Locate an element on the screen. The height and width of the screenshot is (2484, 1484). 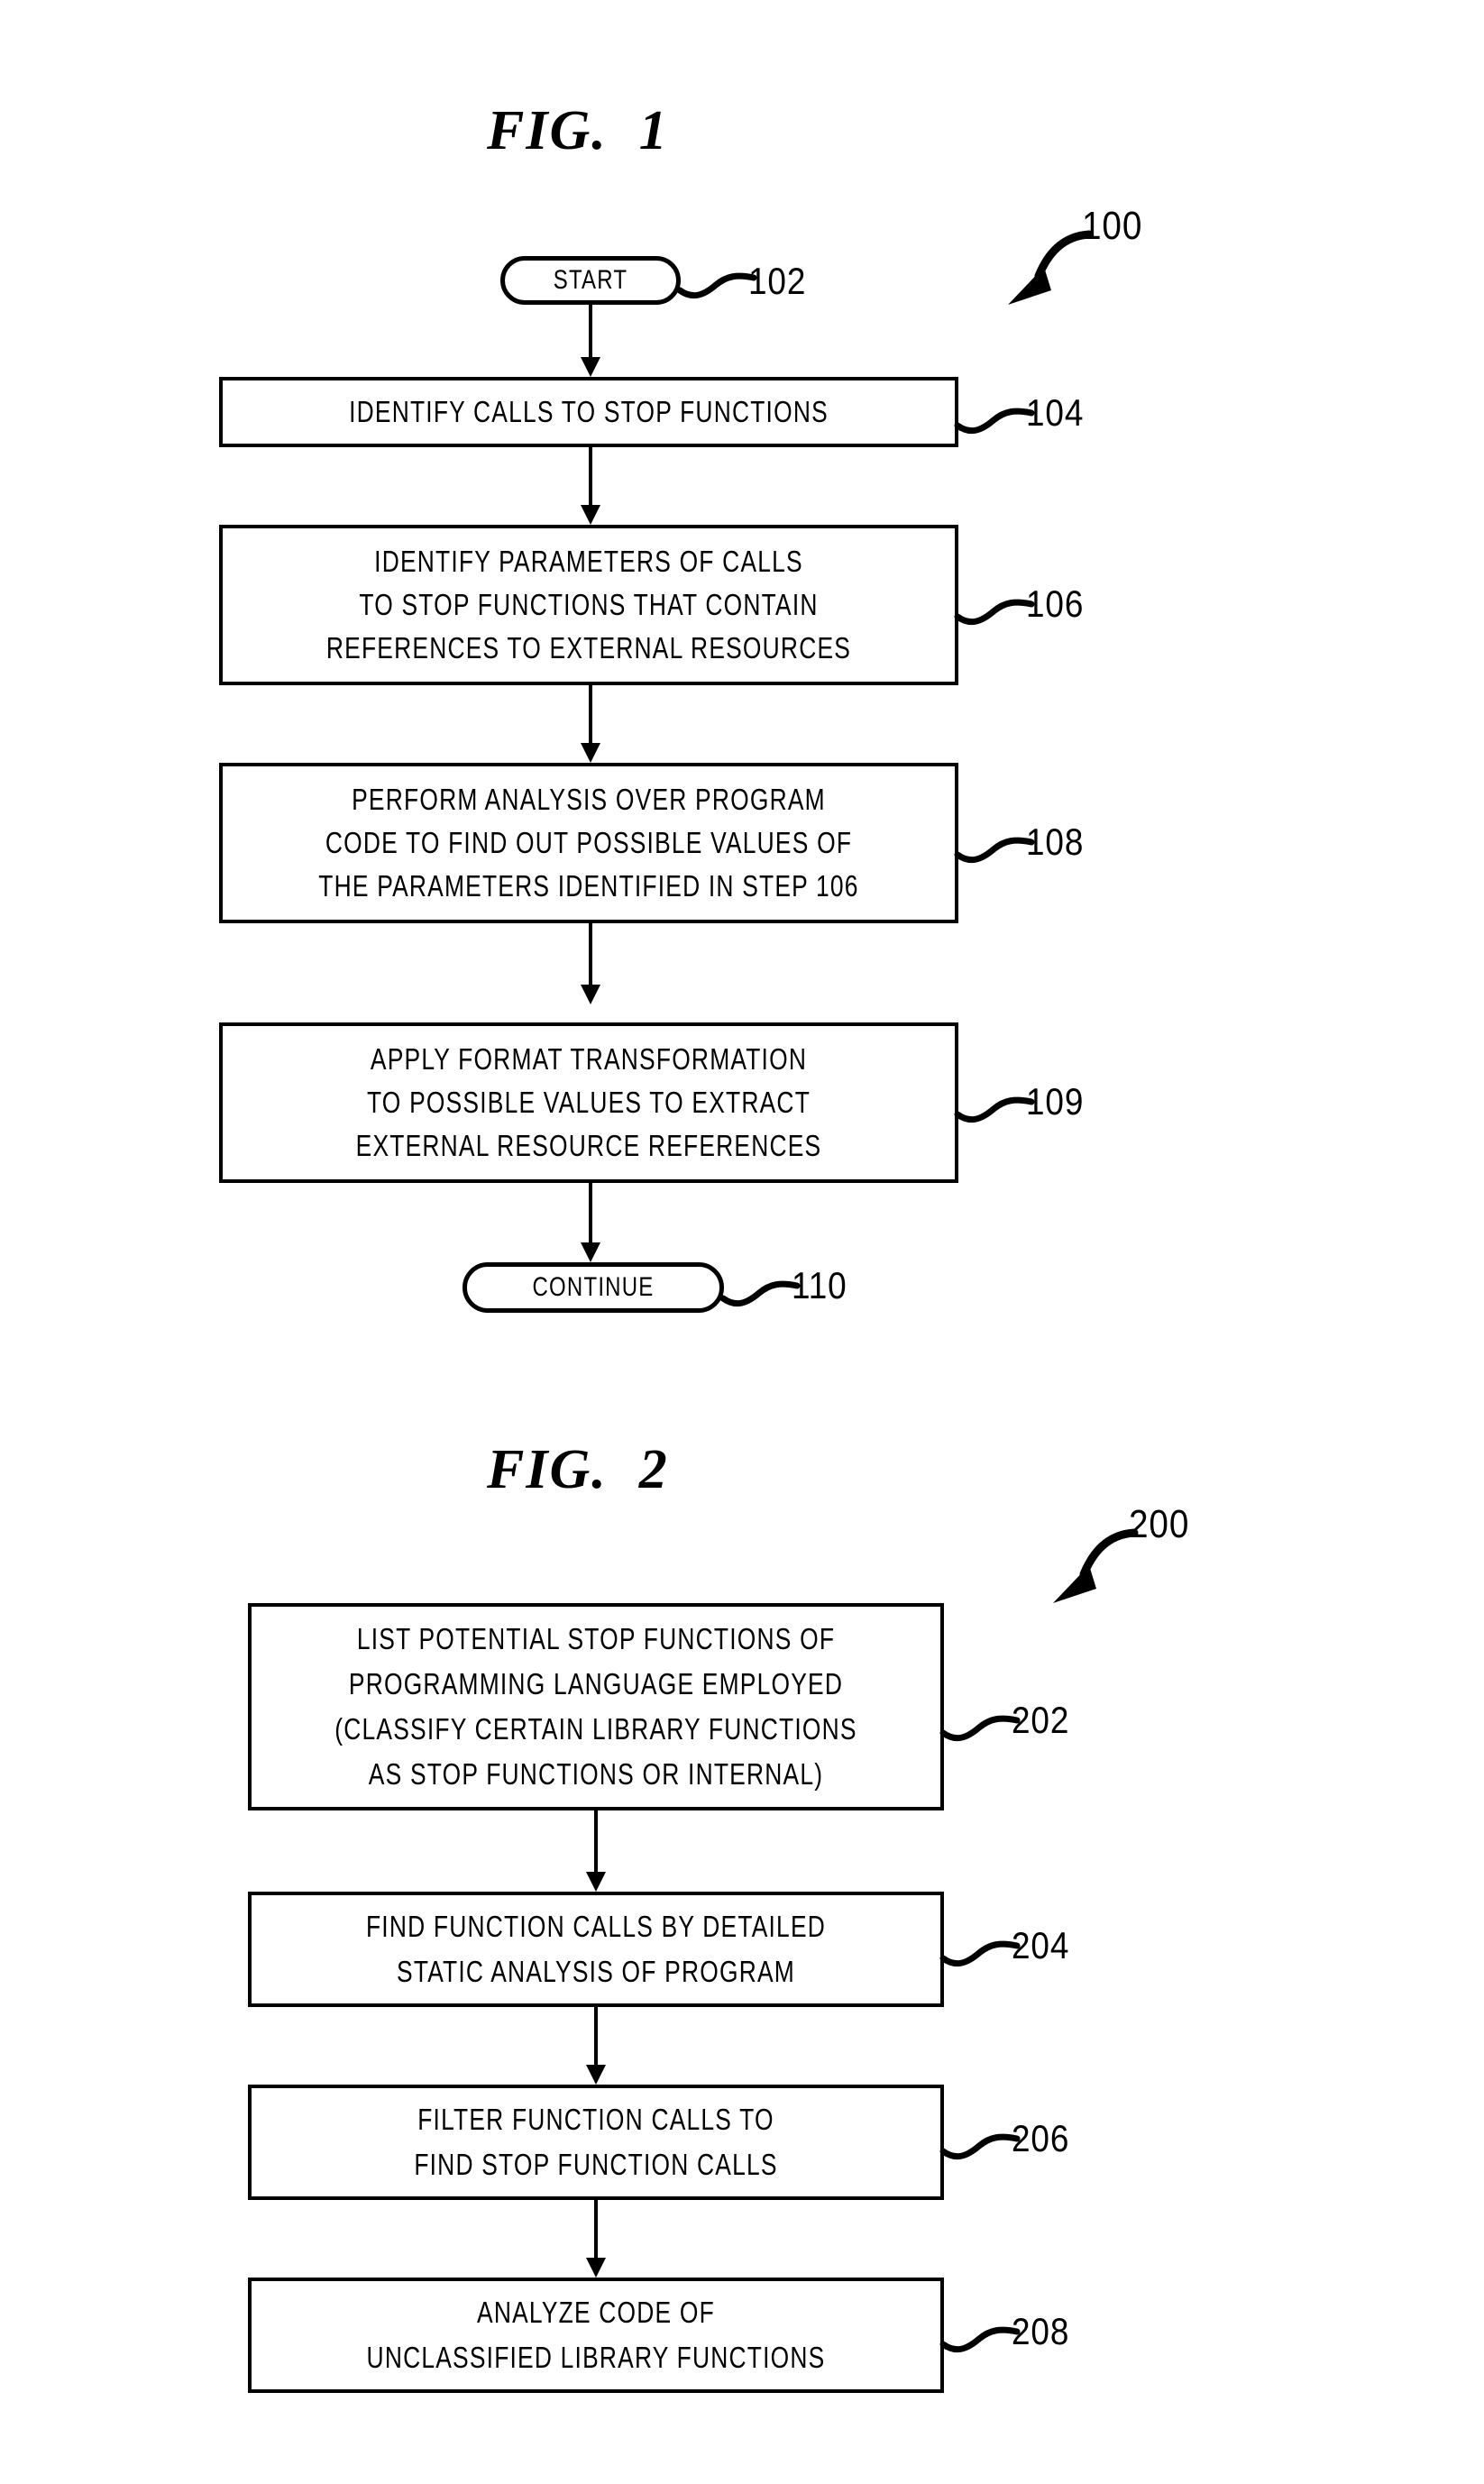
reference-numeral-206: 206 is located at coordinates (1041, 2138).